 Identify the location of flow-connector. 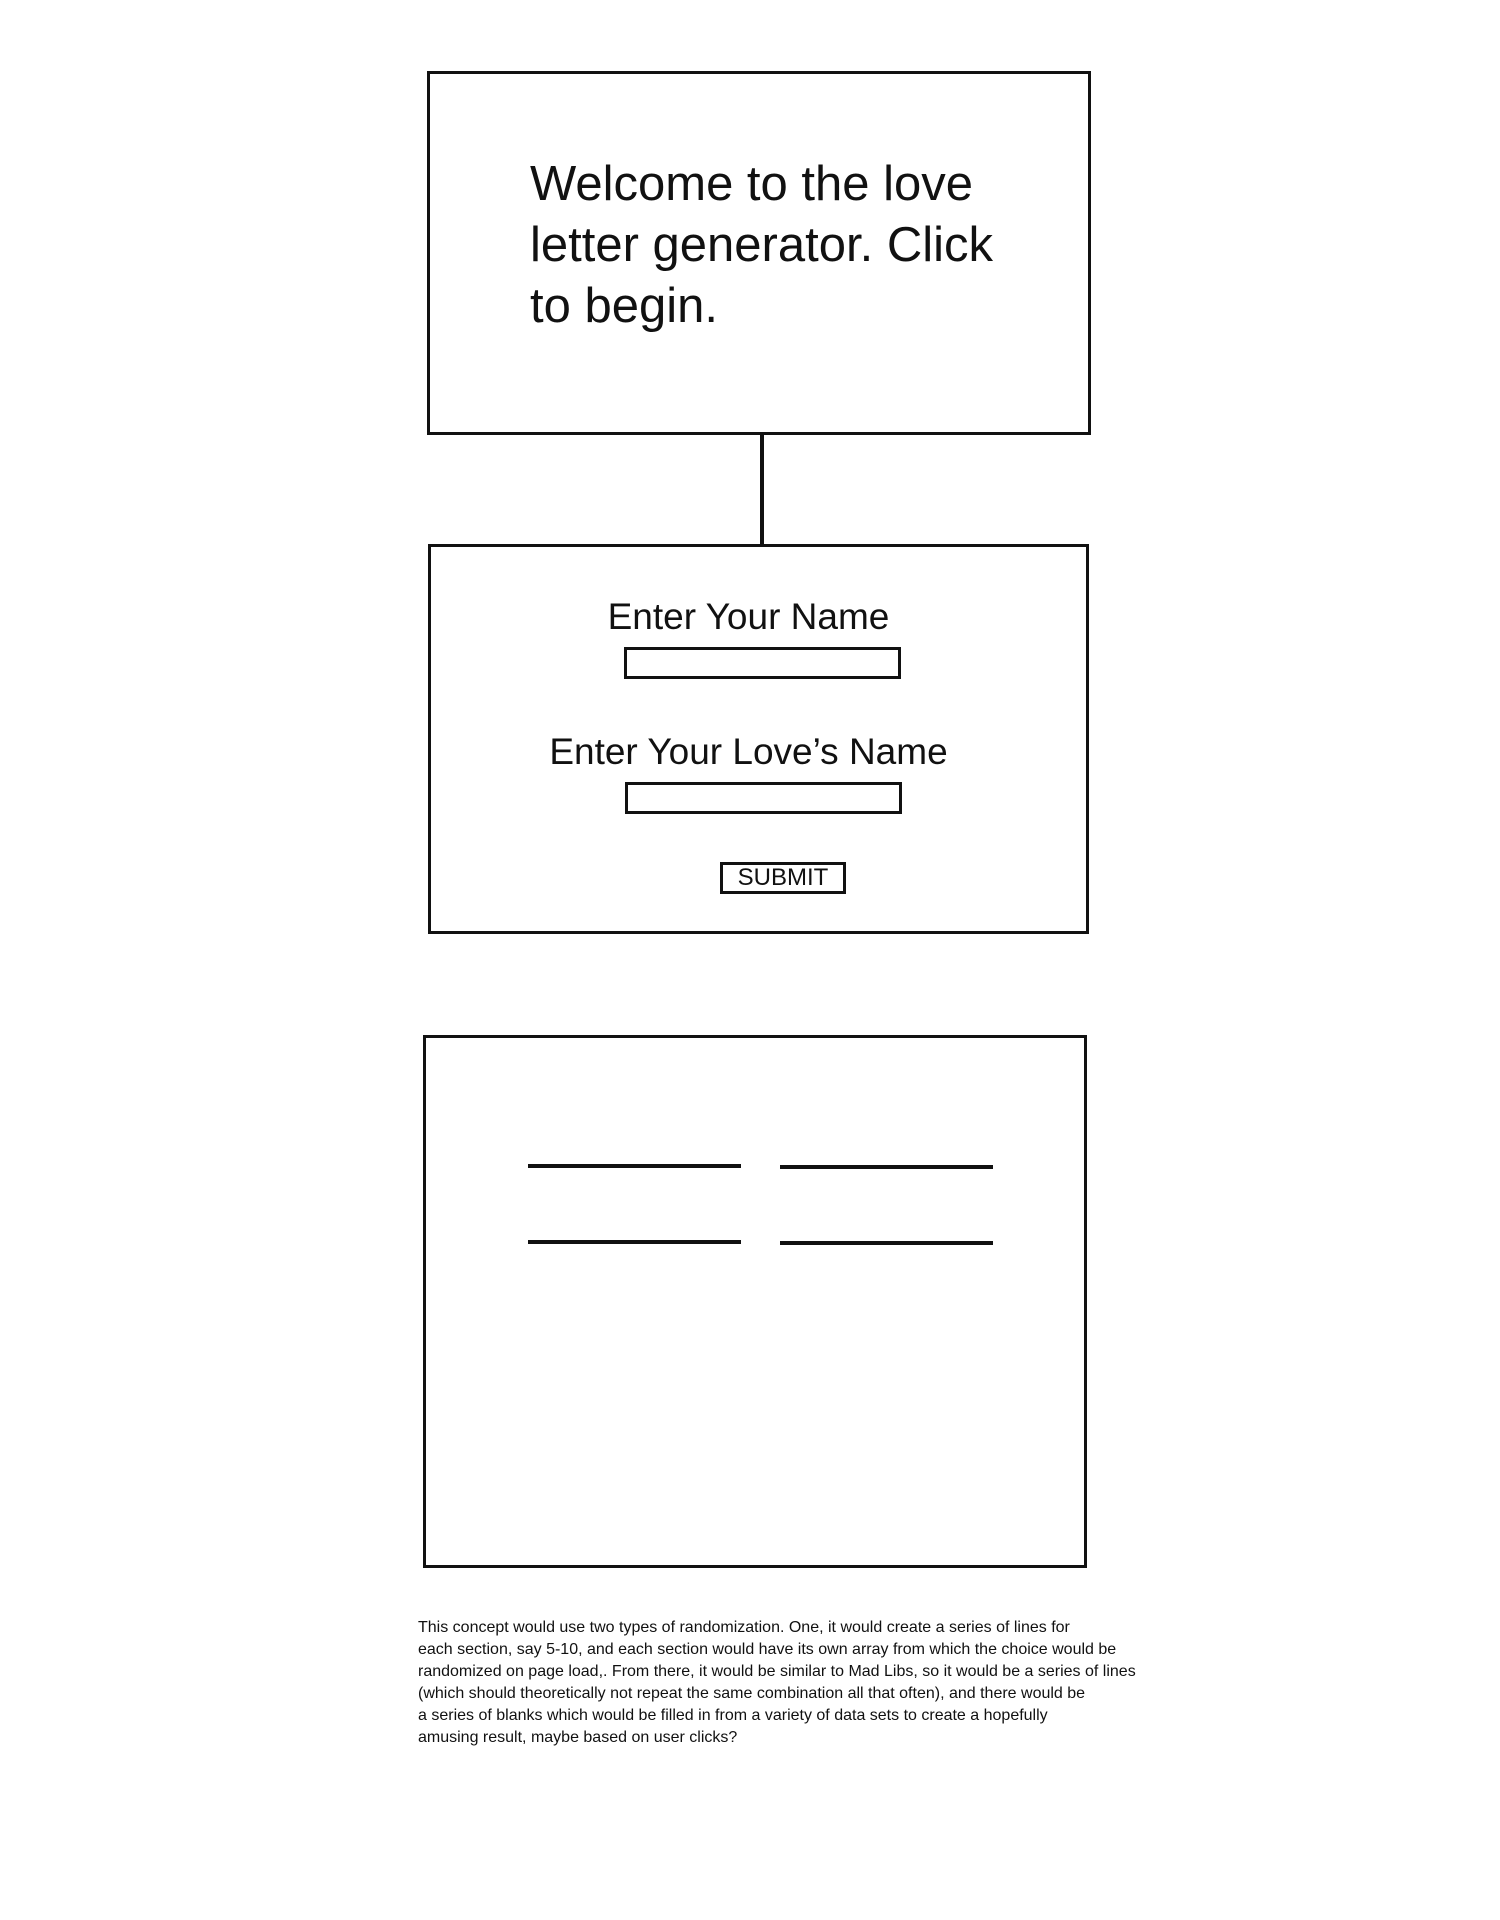
(762, 490).